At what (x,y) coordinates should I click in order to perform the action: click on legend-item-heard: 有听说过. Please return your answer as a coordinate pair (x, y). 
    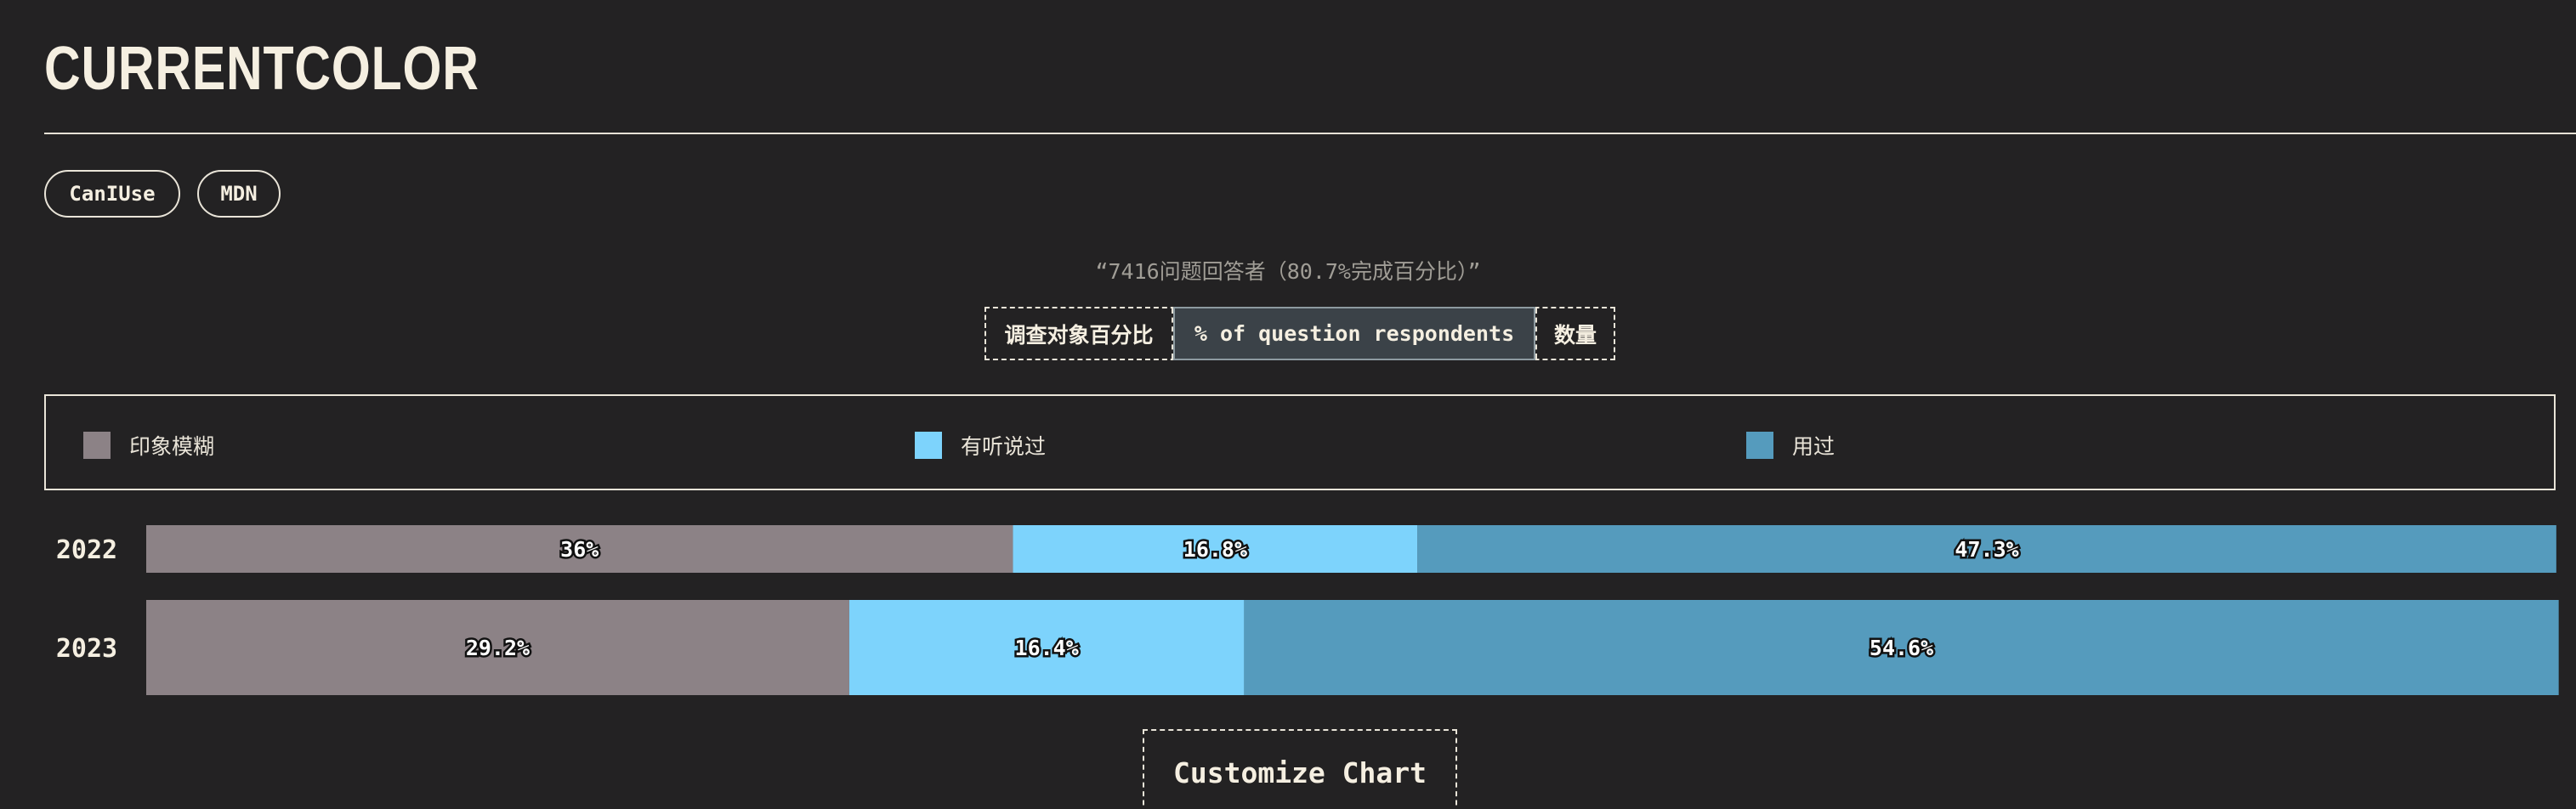
    Looking at the image, I should click on (981, 445).